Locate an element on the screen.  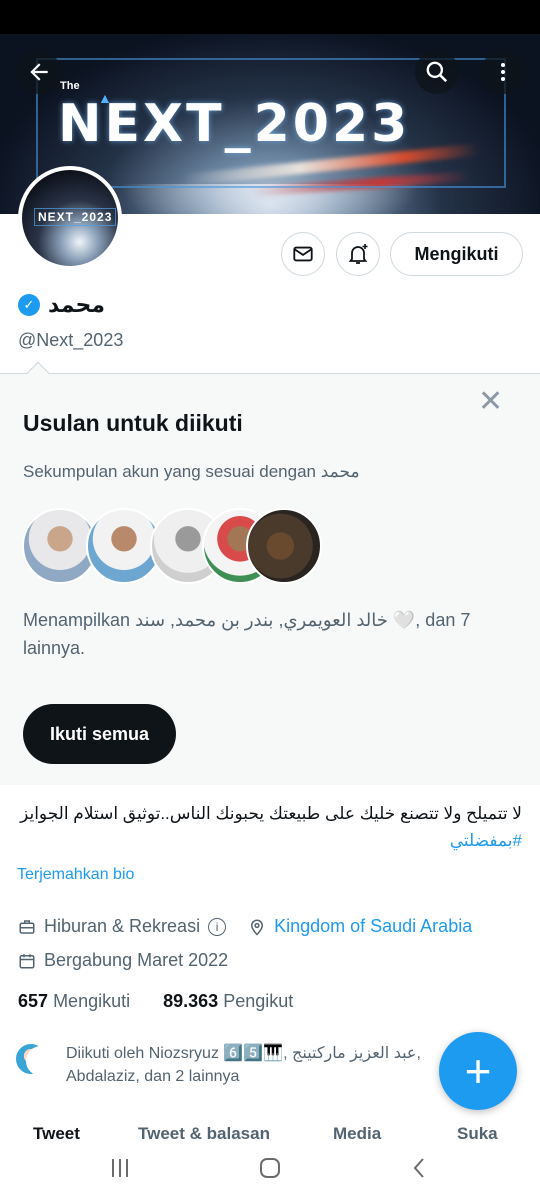
bird-icon: ▲ is located at coordinates (105, 98).